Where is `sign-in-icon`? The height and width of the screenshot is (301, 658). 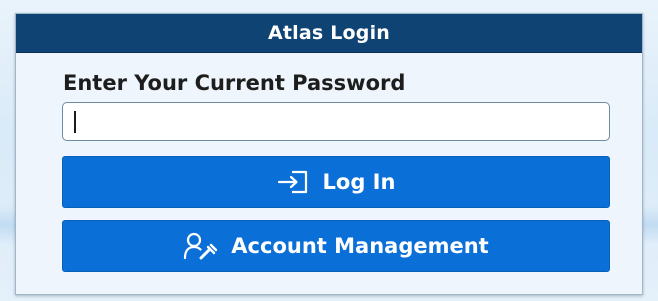 sign-in-icon is located at coordinates (294, 182).